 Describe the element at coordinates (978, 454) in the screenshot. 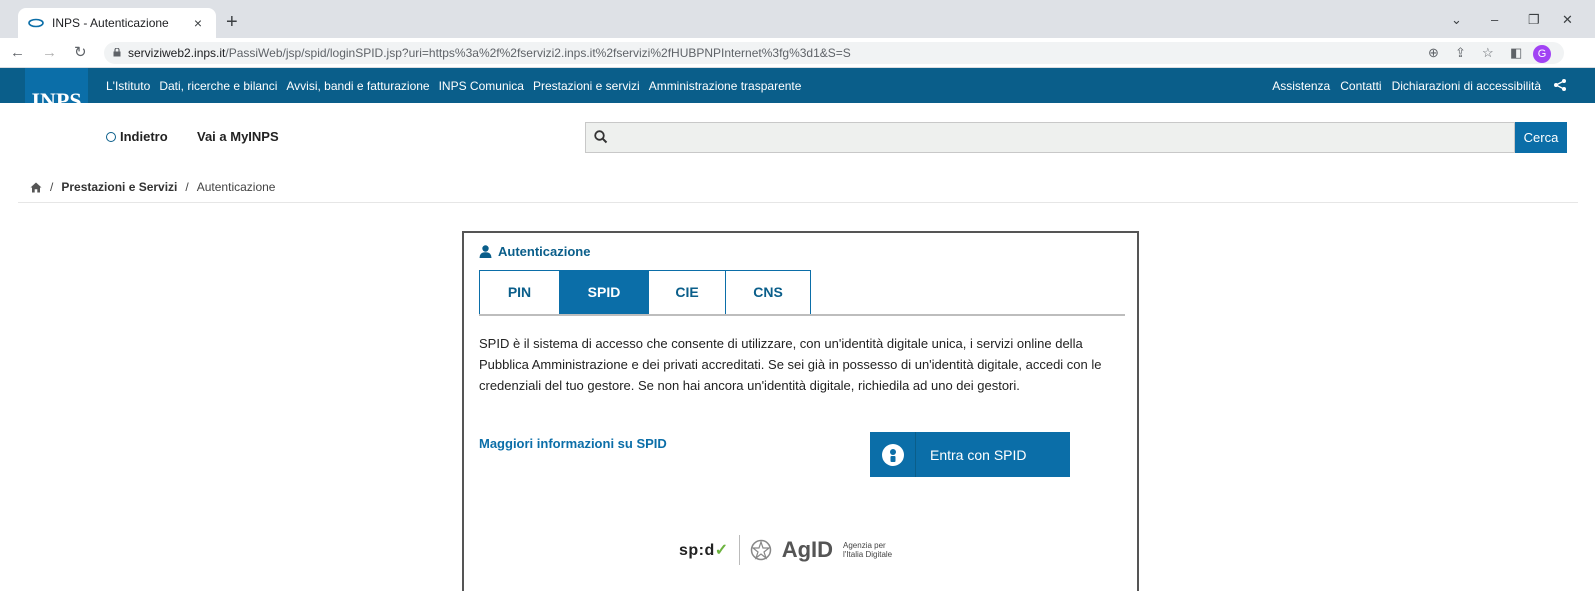

I see `spid-button-label: Entra con SPID` at that location.